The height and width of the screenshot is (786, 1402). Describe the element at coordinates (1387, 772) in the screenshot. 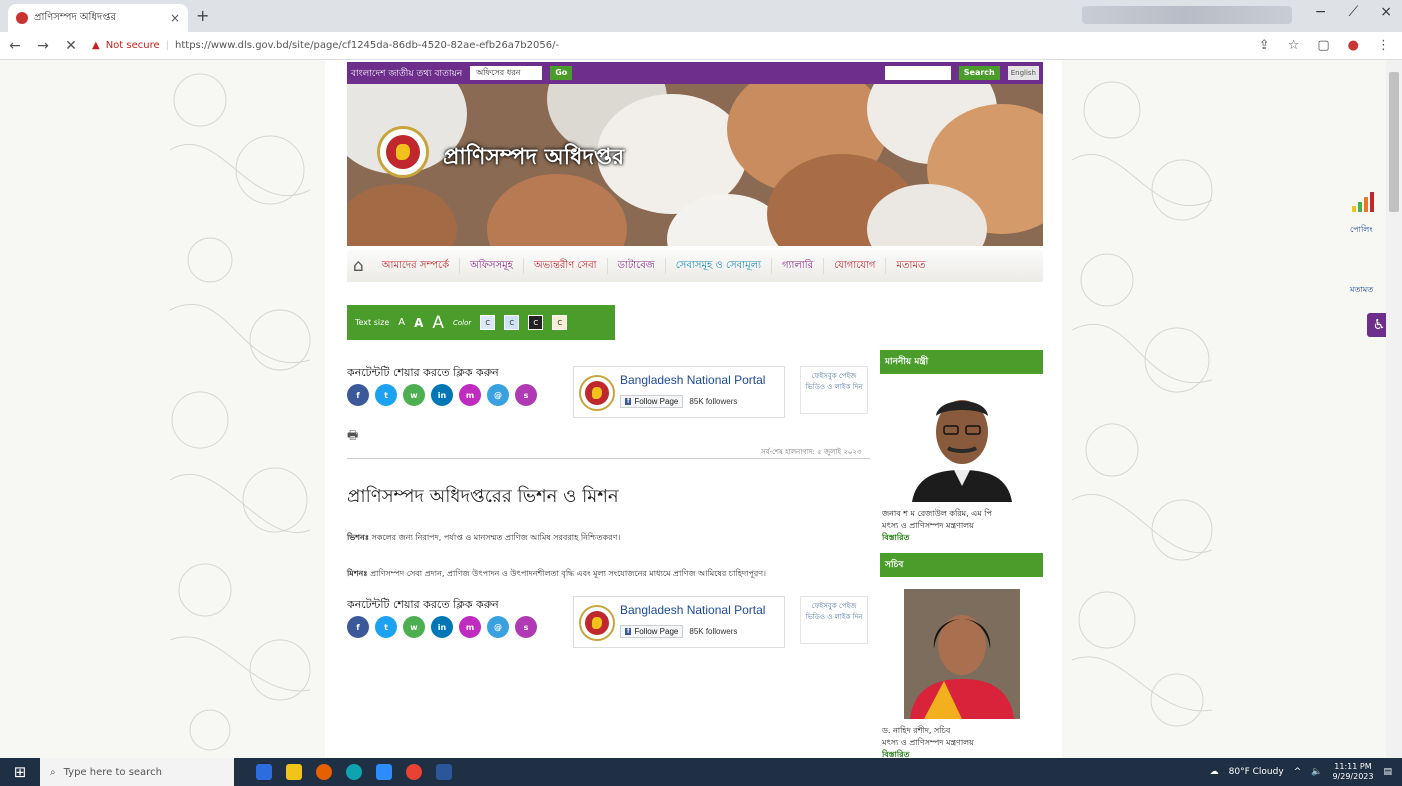

I see `notifications-icon: ▤` at that location.